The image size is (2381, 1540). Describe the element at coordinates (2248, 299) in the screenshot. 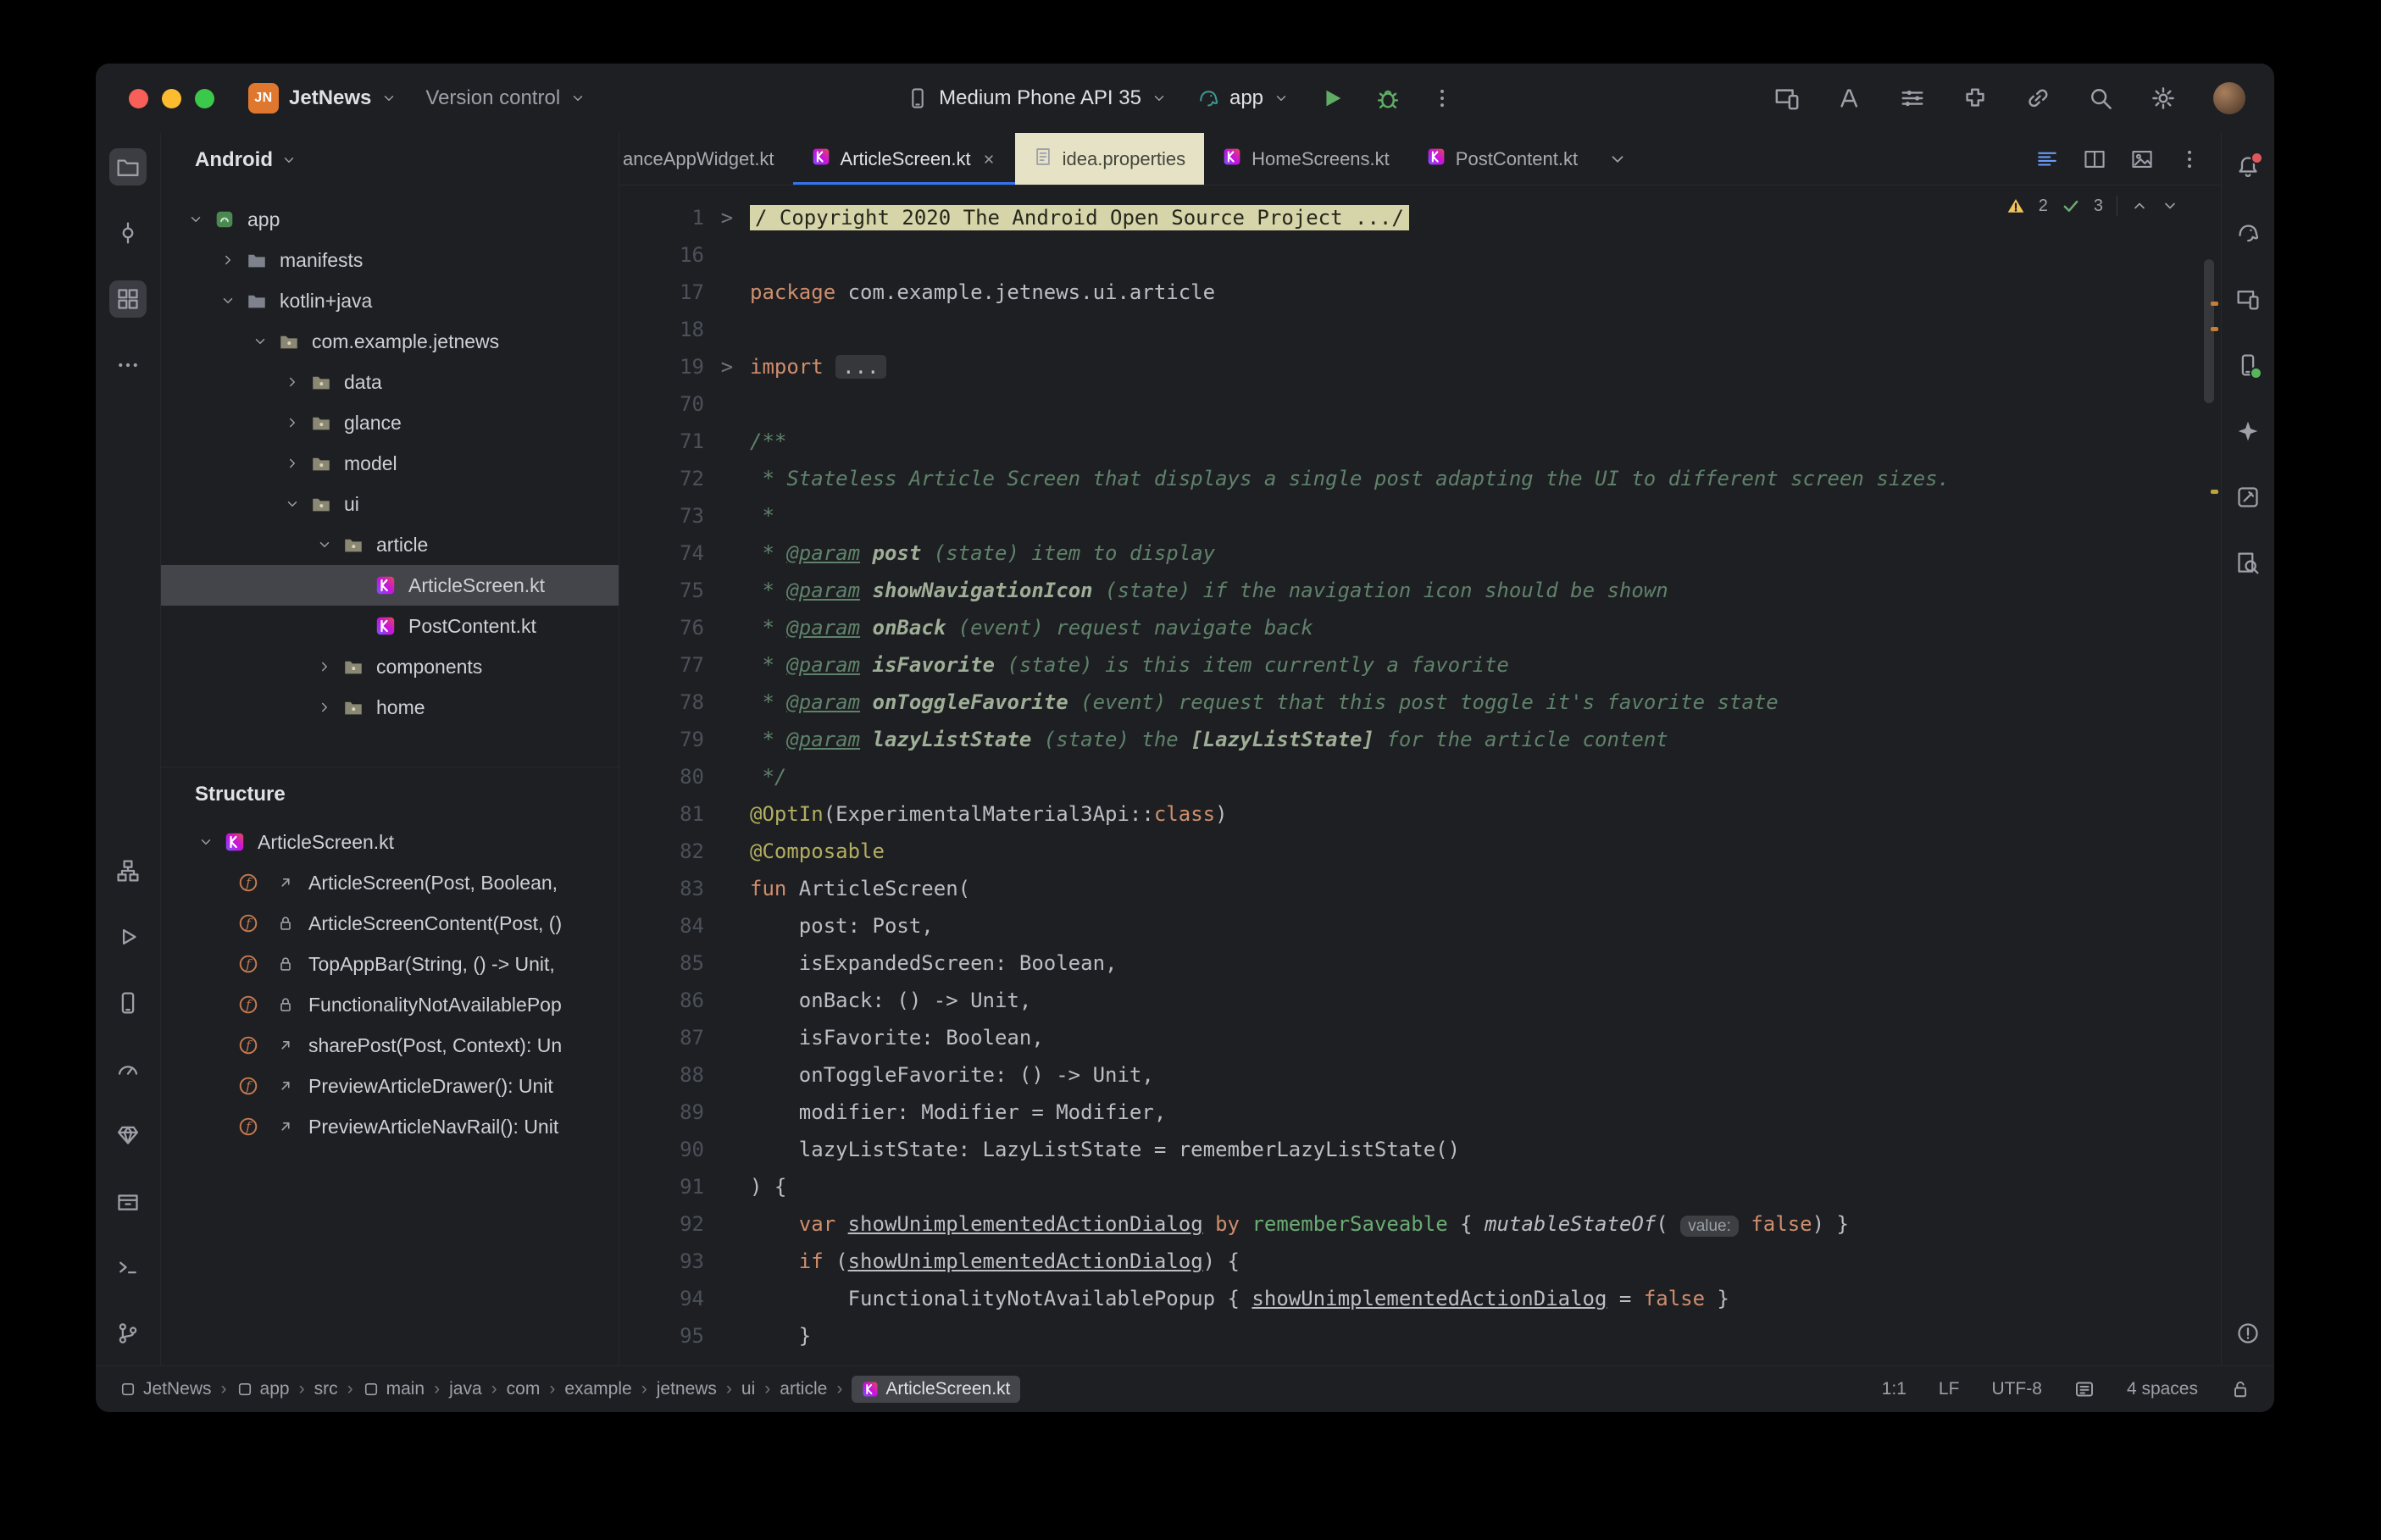

I see `device-explorer-icon` at that location.